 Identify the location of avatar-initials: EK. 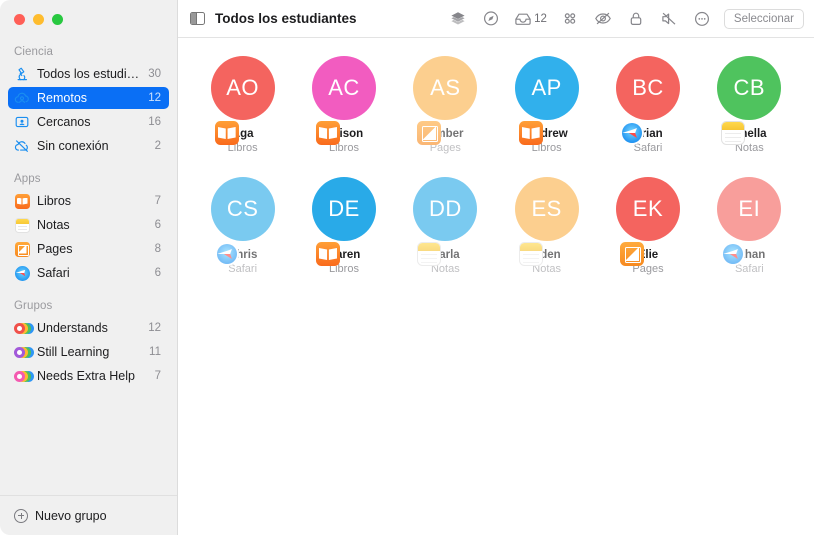
(647, 209).